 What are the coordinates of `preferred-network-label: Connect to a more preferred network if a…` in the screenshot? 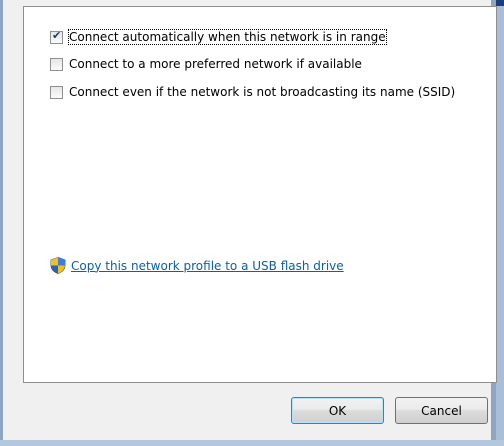 It's located at (215, 64).